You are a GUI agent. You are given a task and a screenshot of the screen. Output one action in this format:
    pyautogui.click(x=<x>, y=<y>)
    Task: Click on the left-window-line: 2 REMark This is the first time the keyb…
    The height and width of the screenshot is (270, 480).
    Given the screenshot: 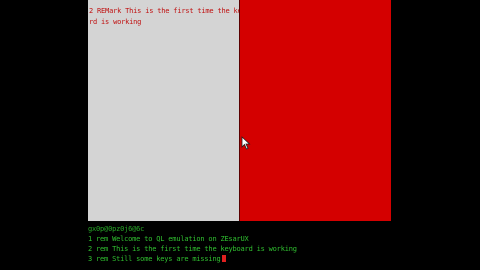 What is the action you would take?
    pyautogui.click(x=164, y=11)
    